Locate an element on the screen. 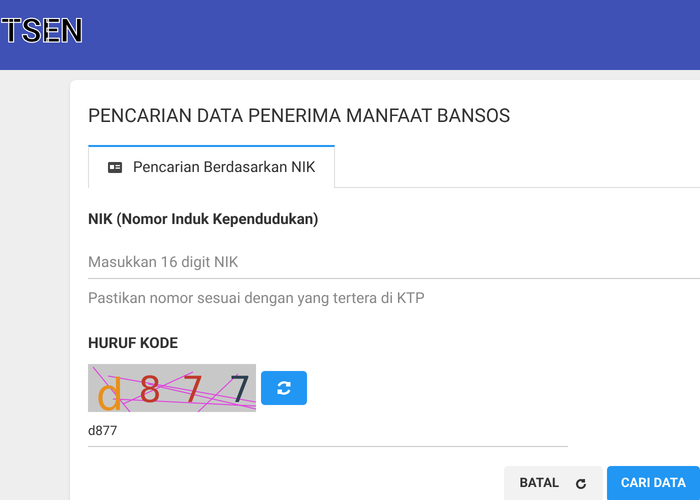 The width and height of the screenshot is (700, 500). refresh-button is located at coordinates (284, 387).